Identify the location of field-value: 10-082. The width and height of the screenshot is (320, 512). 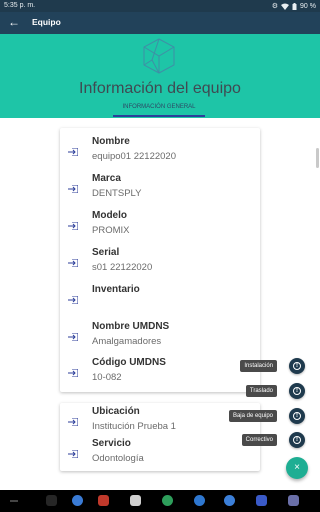
(107, 377).